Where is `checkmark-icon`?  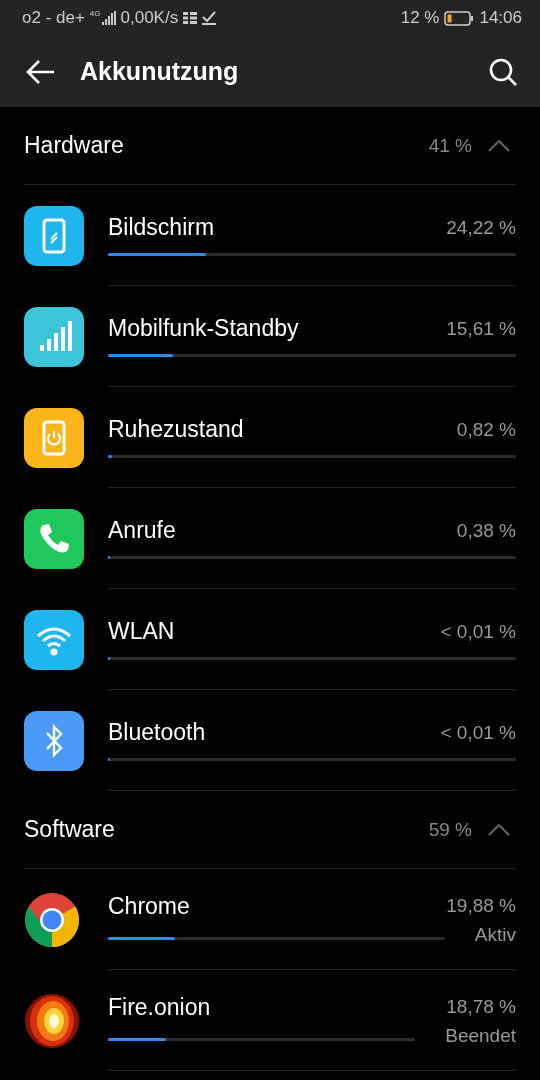 checkmark-icon is located at coordinates (209, 18).